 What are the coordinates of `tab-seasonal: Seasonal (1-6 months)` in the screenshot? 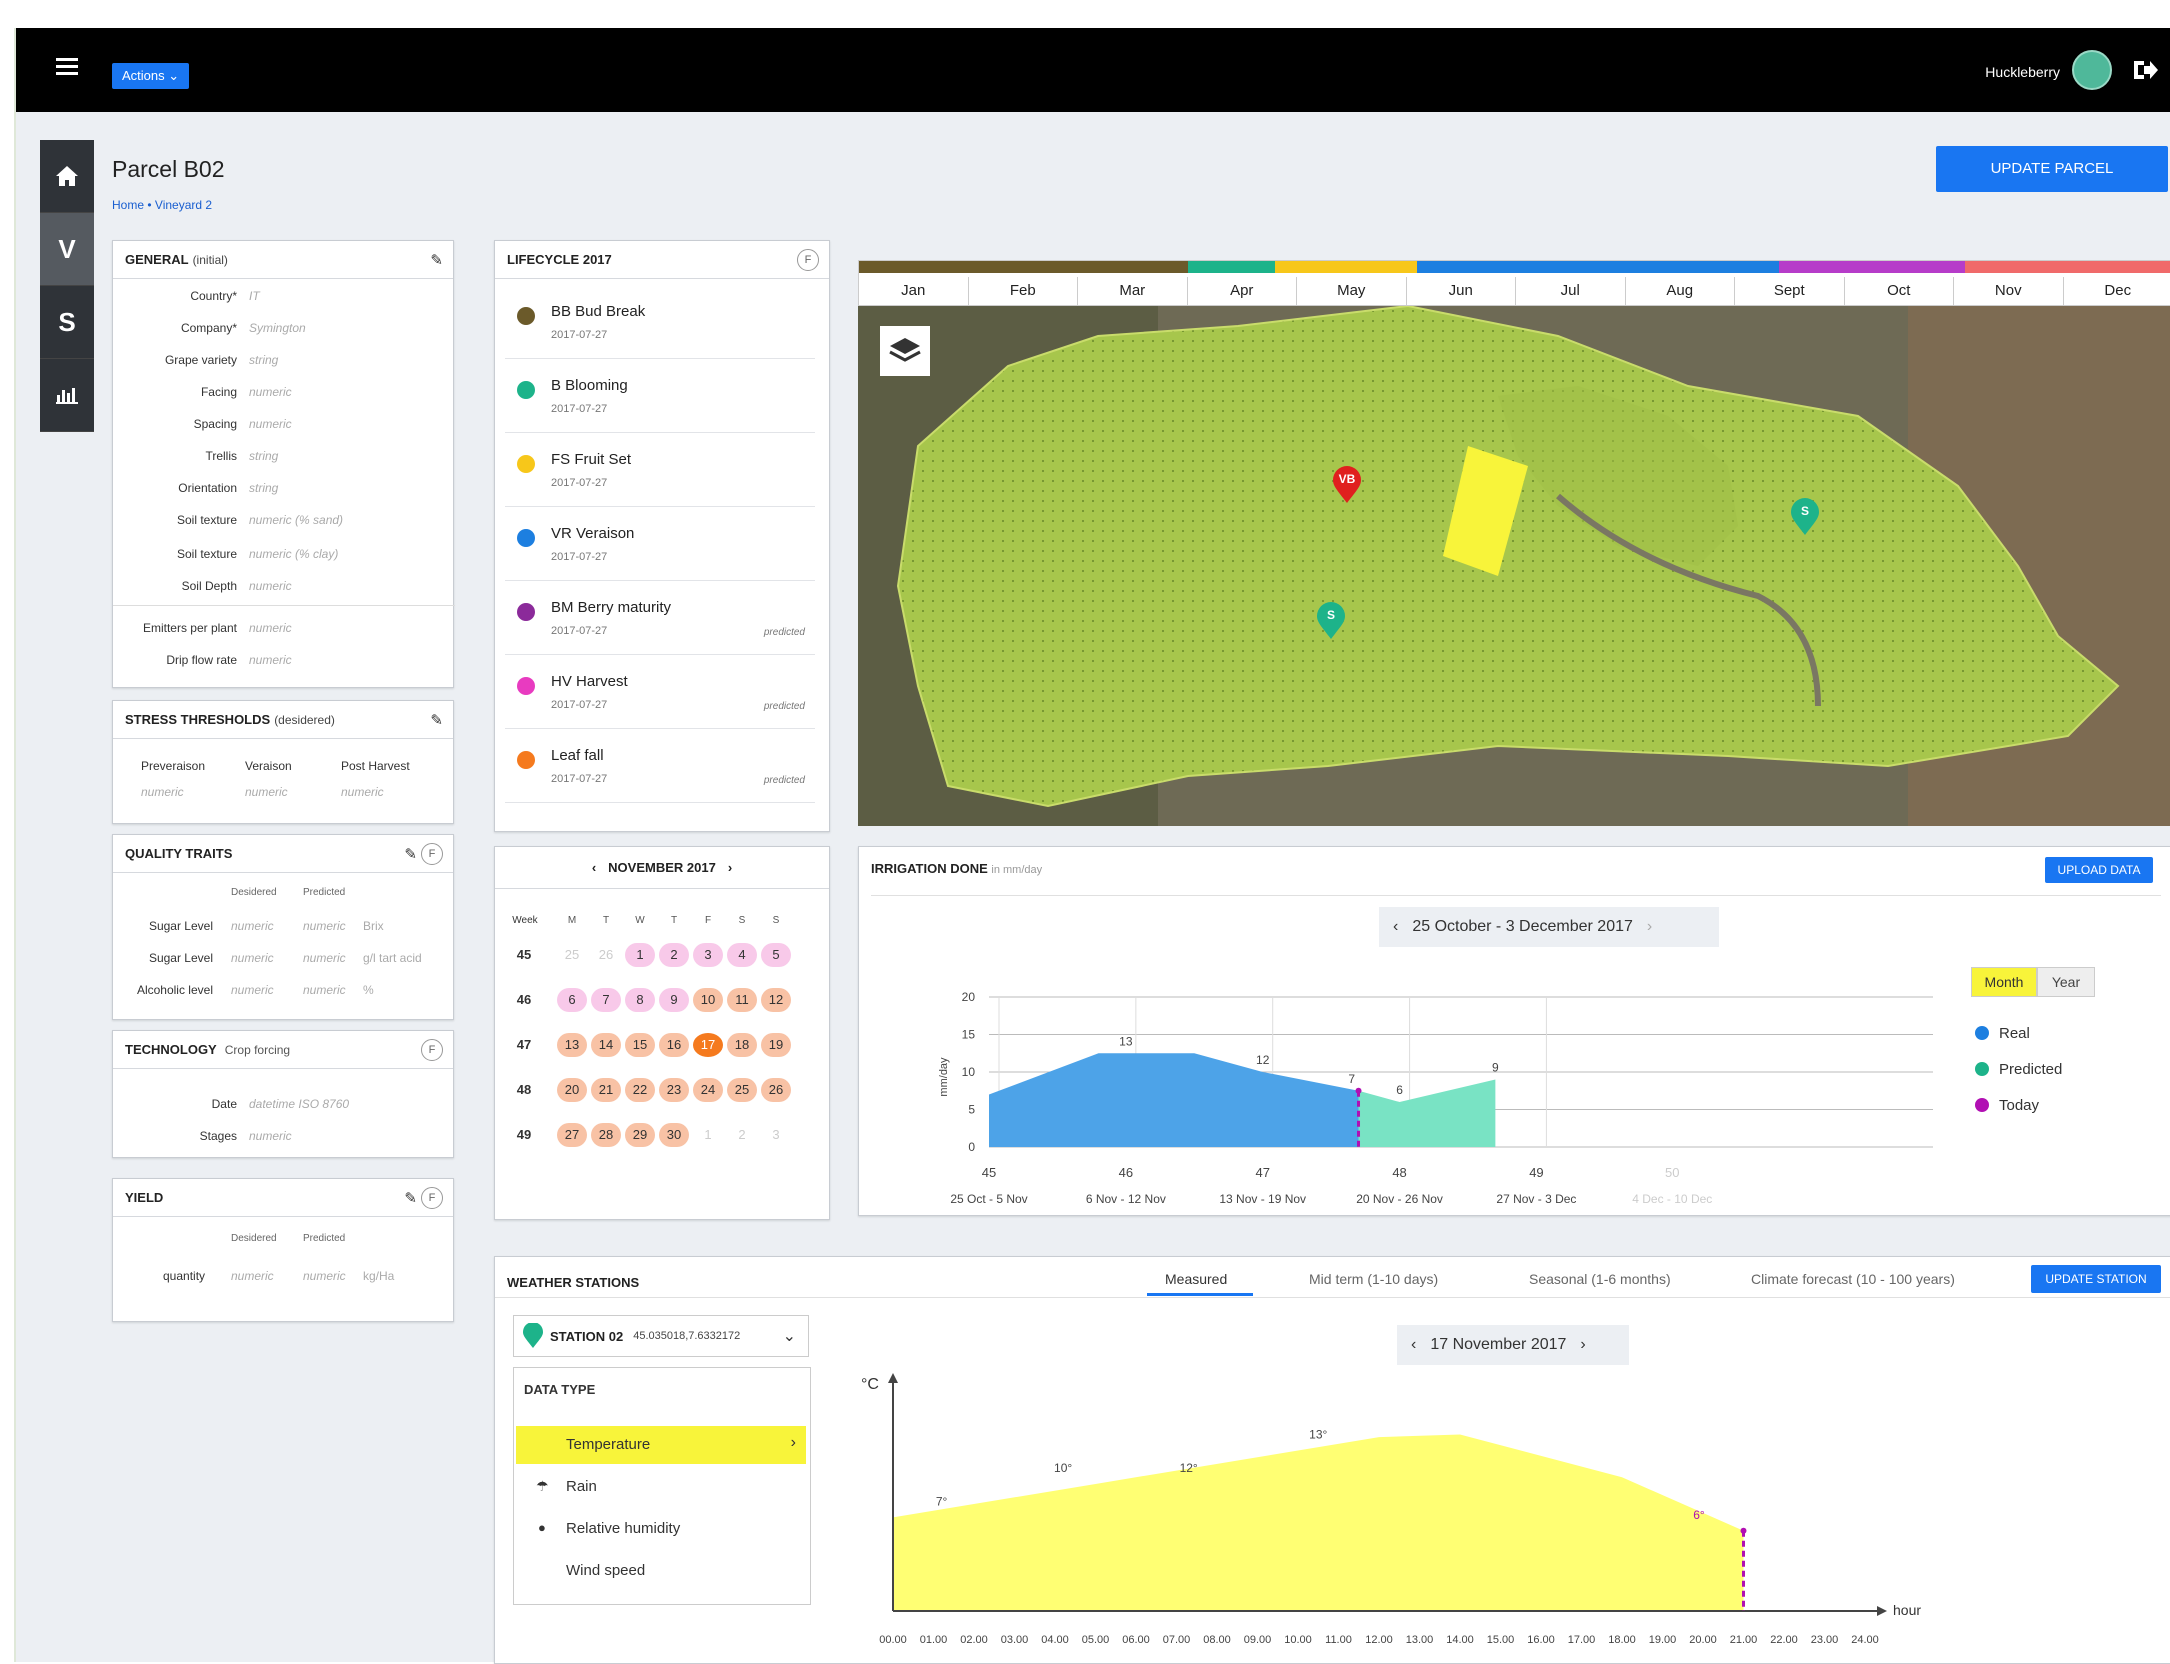 It's located at (1600, 1279).